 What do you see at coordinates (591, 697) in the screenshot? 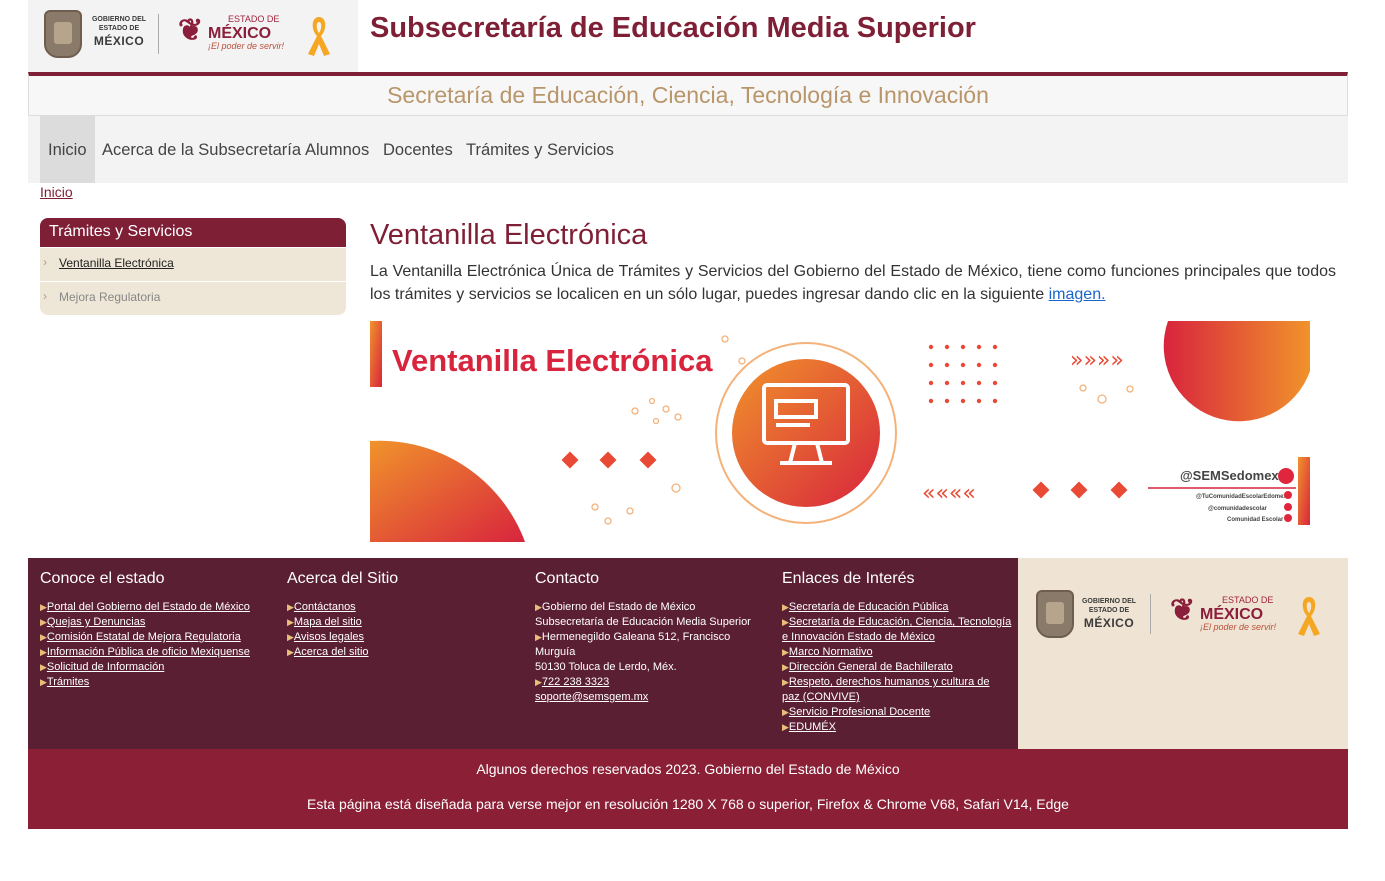
I see `contact-email: soporte@semsgem.mx` at bounding box center [591, 697].